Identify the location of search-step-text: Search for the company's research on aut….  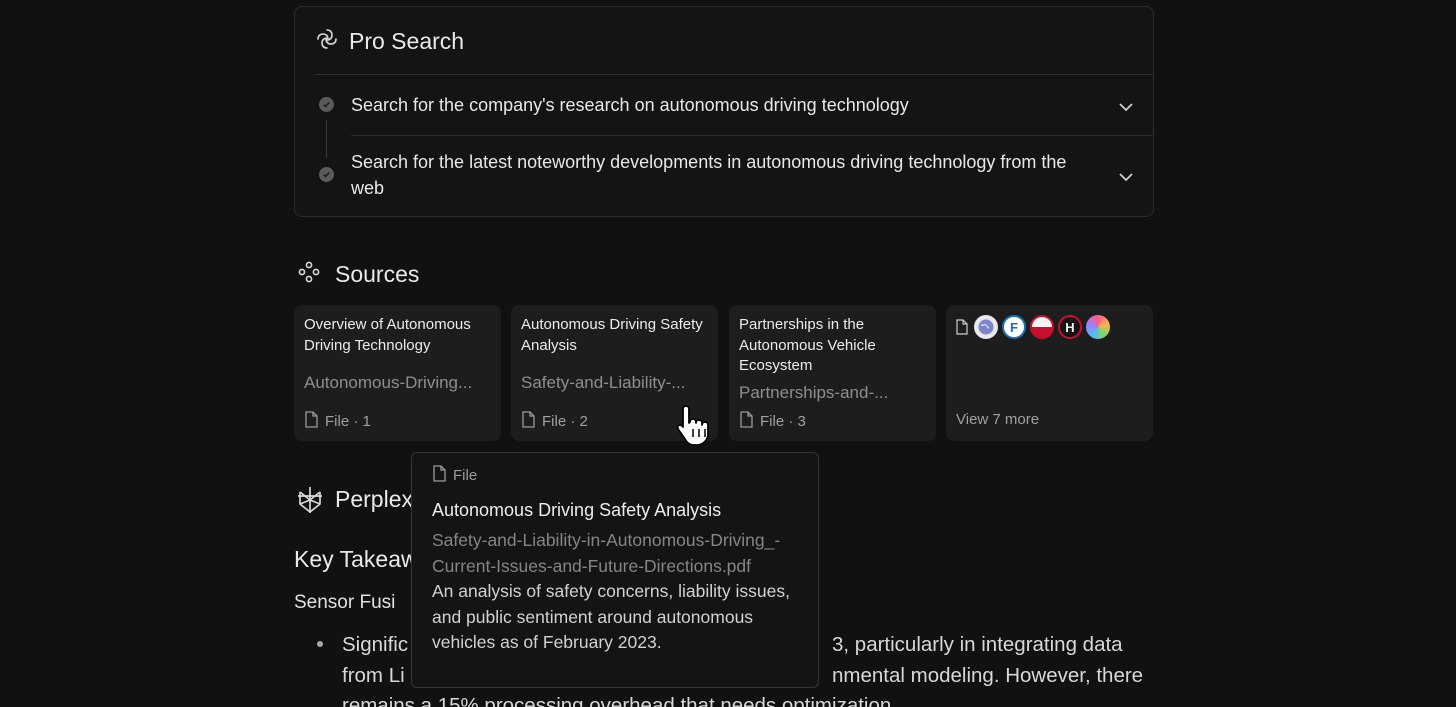
(630, 105).